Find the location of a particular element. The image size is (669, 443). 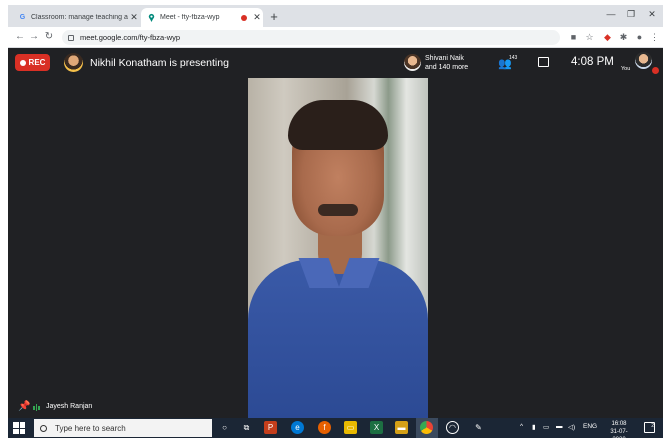

tab-label: Meet - fty-fbza-wyp is located at coordinates (190, 17).